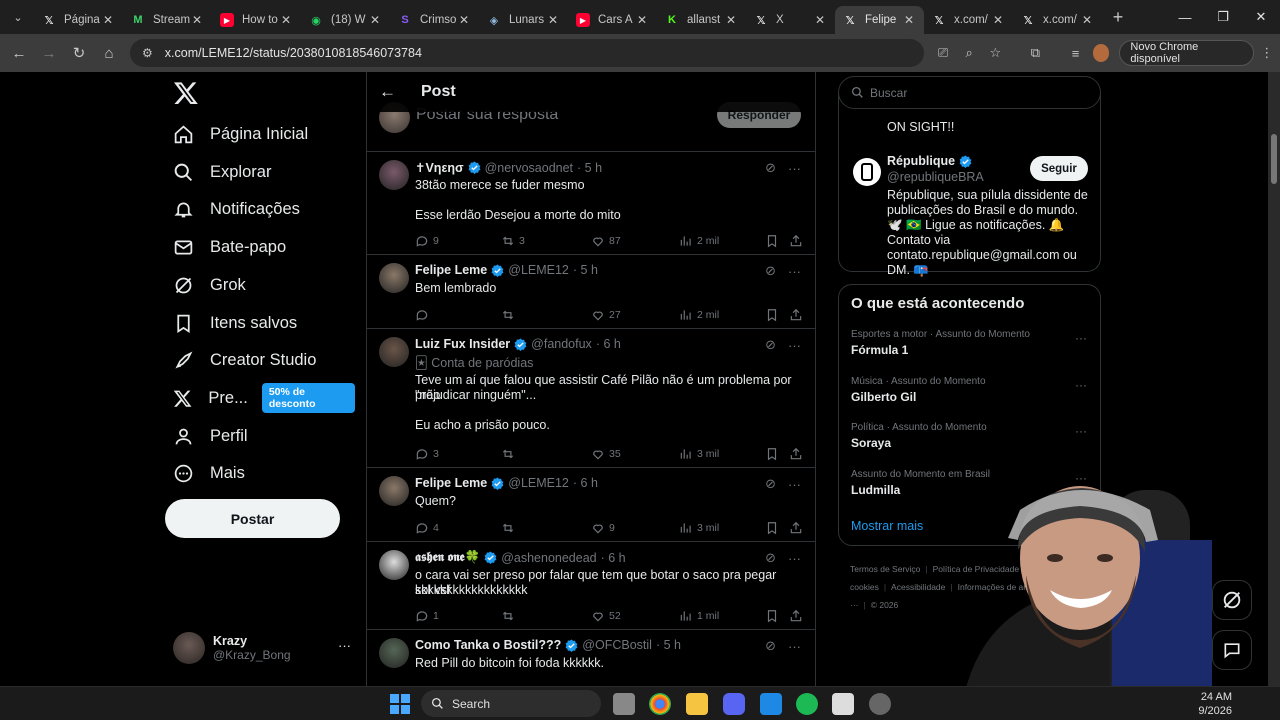 The image size is (1280, 720). What do you see at coordinates (606, 454) in the screenshot?
I see `like-button: 35` at bounding box center [606, 454].